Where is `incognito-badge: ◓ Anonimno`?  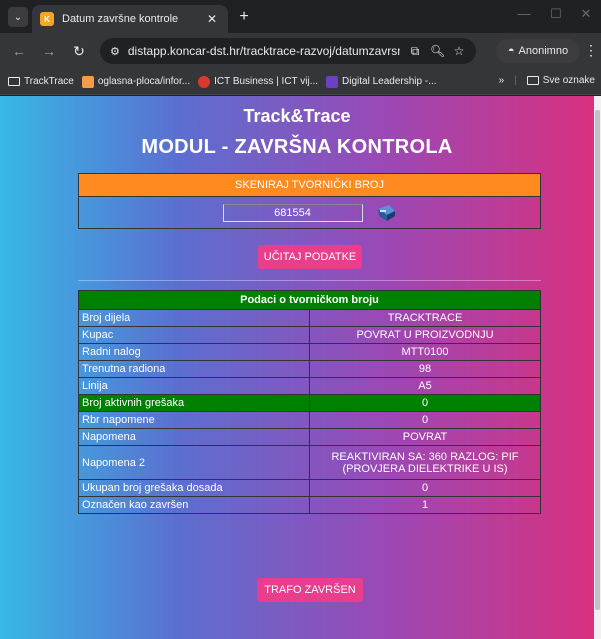
incognito-badge: ◓ Anonimno is located at coordinates (538, 51).